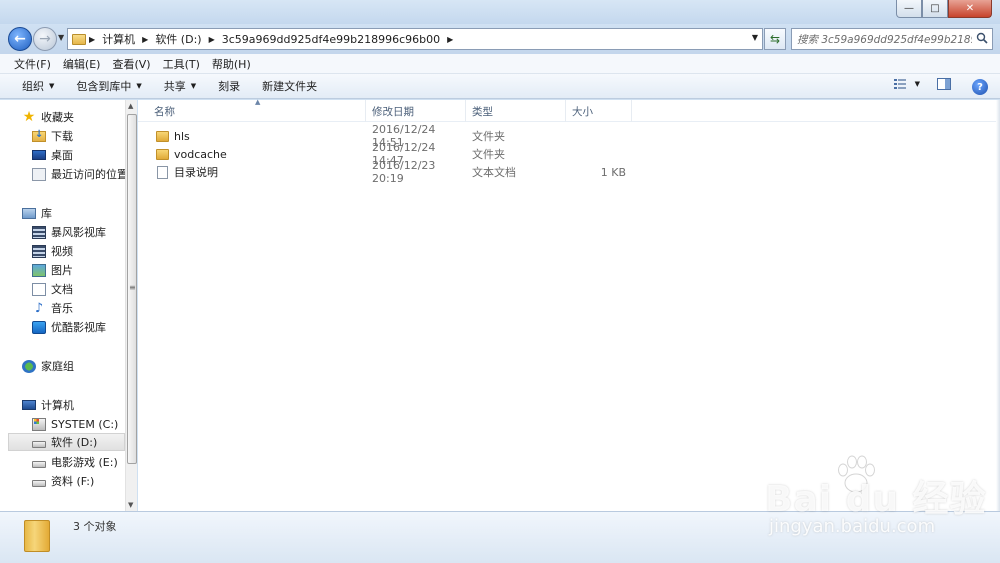  What do you see at coordinates (182, 136) in the screenshot?
I see `file-name: hls` at bounding box center [182, 136].